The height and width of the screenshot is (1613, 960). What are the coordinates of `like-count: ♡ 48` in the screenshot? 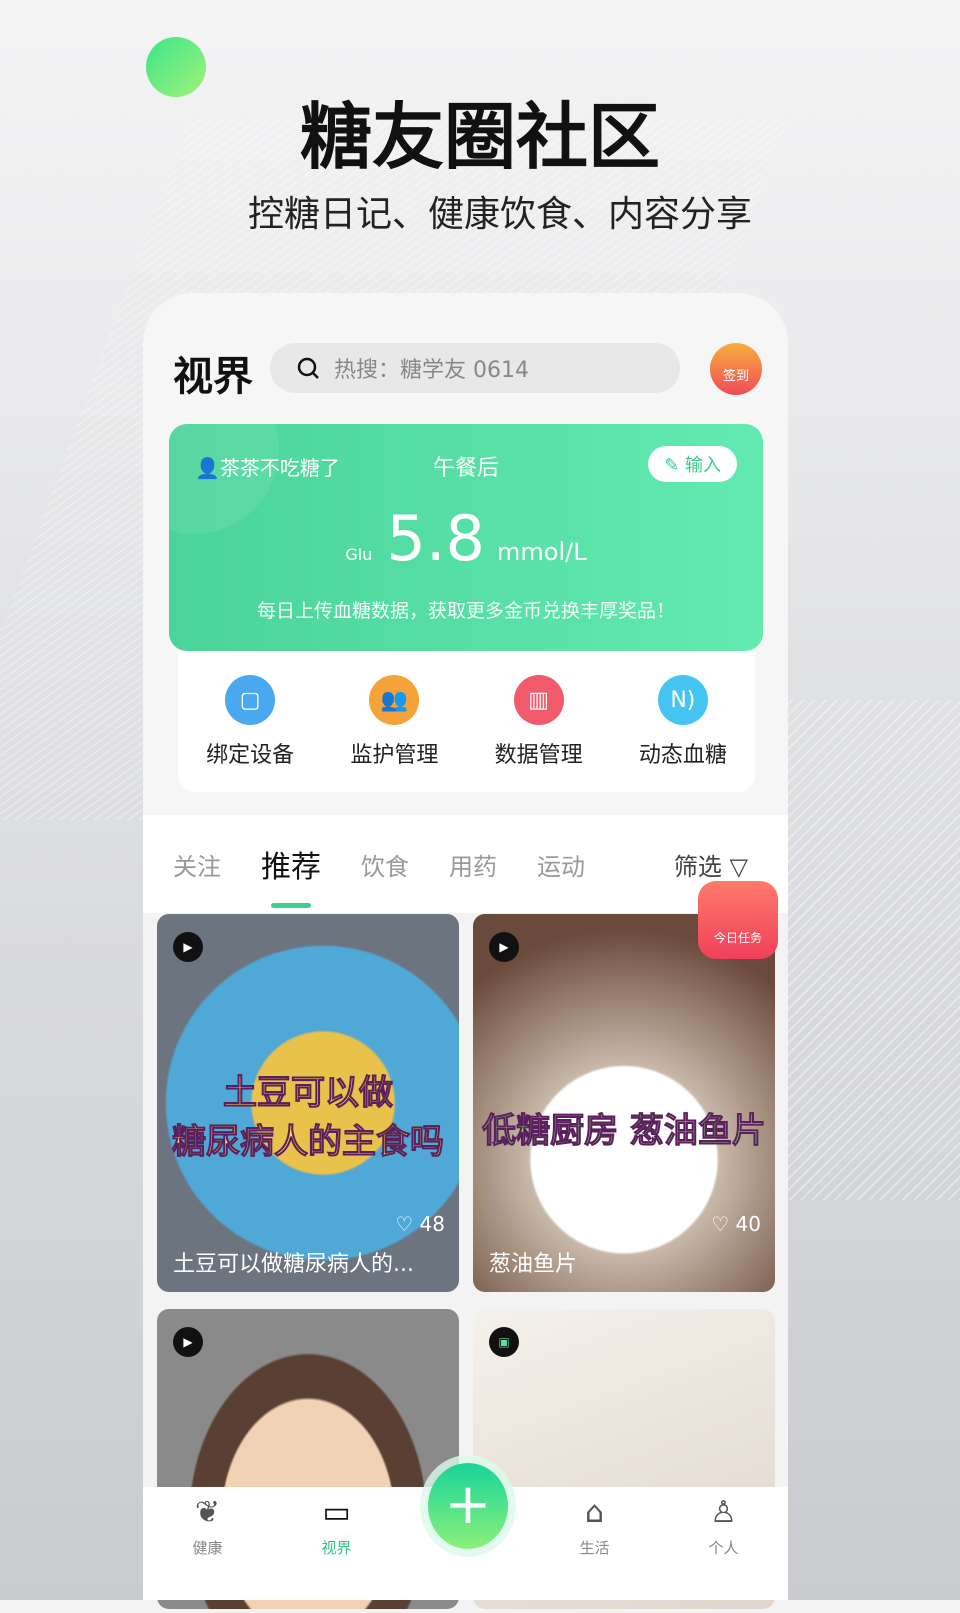 It's located at (420, 1224).